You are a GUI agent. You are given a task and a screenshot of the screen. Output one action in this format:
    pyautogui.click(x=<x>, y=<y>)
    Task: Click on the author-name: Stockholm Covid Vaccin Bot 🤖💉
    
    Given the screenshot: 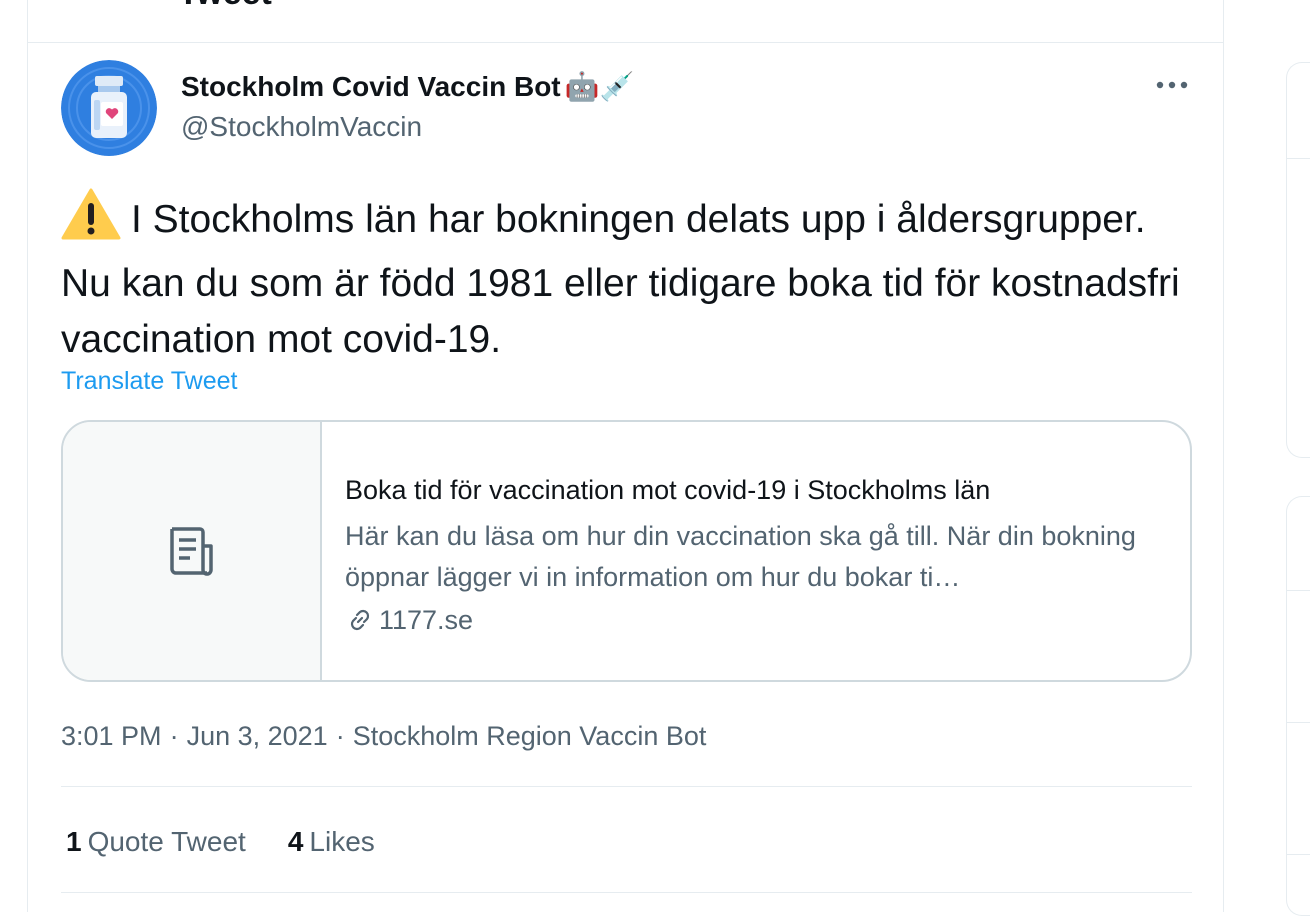 What is the action you would take?
    pyautogui.click(x=407, y=87)
    